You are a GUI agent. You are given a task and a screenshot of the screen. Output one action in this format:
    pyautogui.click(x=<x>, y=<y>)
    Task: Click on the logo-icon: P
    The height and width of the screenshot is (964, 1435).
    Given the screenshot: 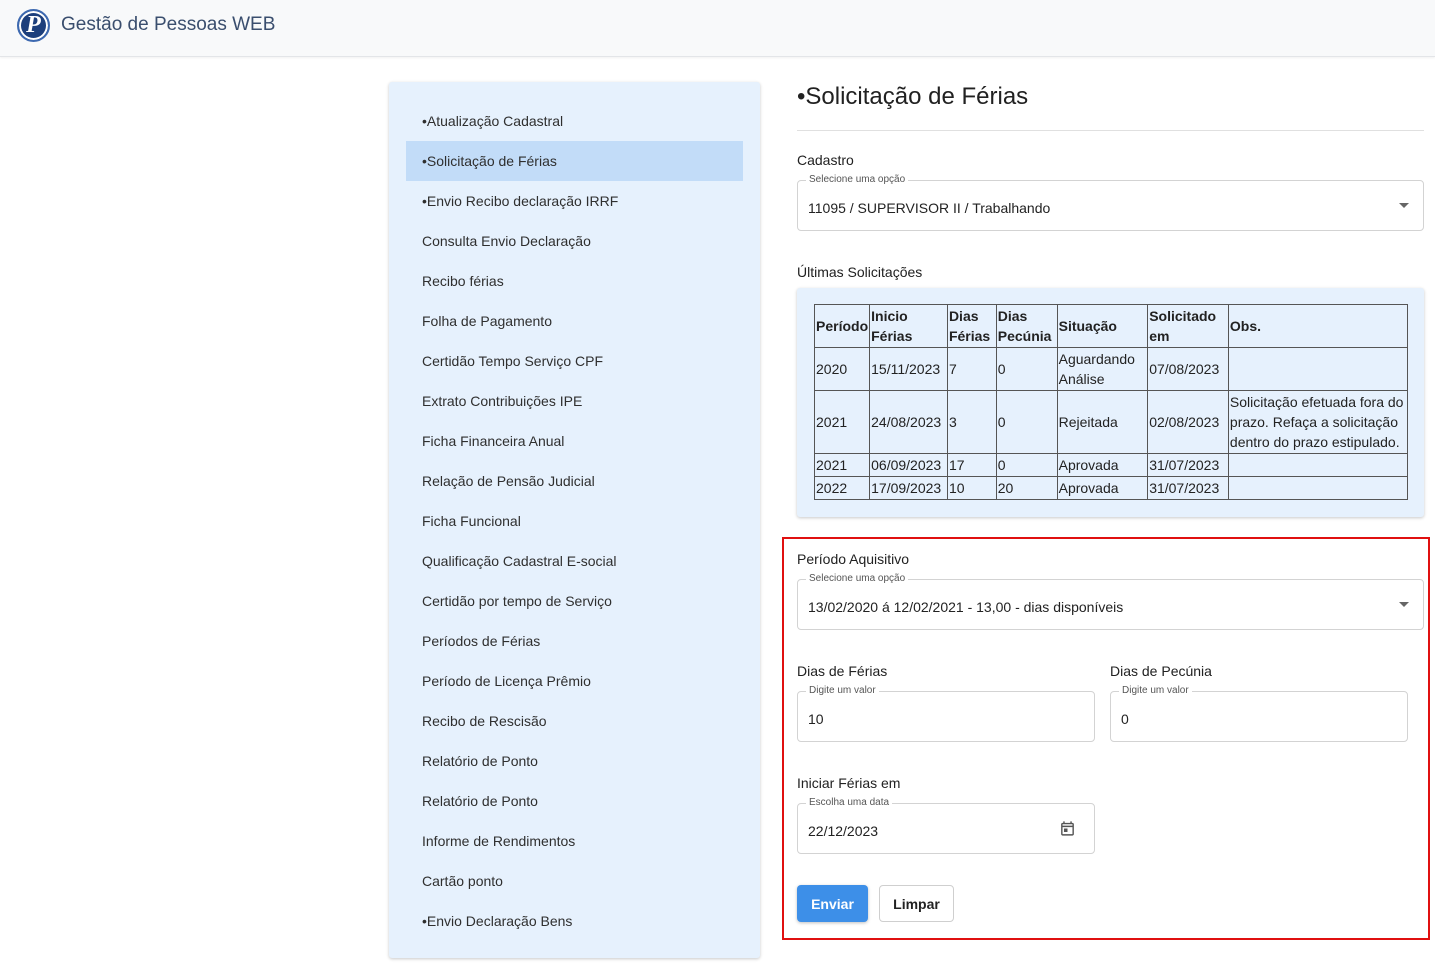 What is the action you would take?
    pyautogui.click(x=33, y=25)
    